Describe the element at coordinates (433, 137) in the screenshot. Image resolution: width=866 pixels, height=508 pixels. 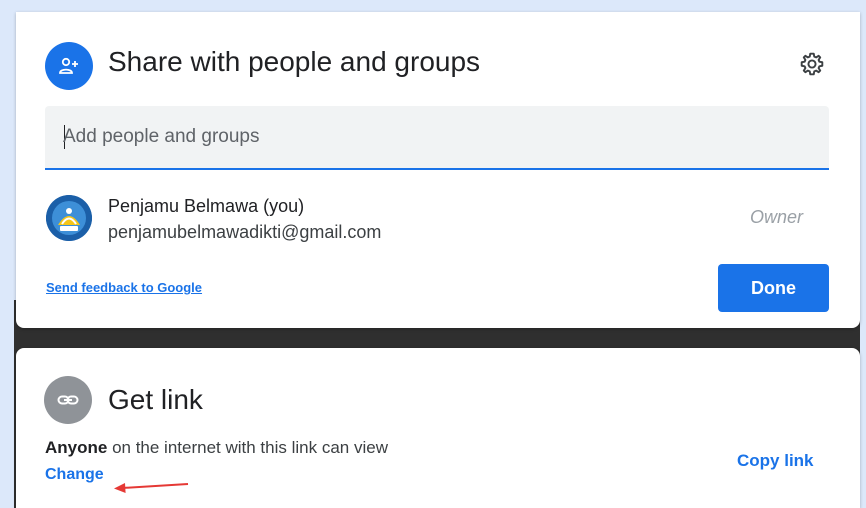
I see `add-people-input` at that location.